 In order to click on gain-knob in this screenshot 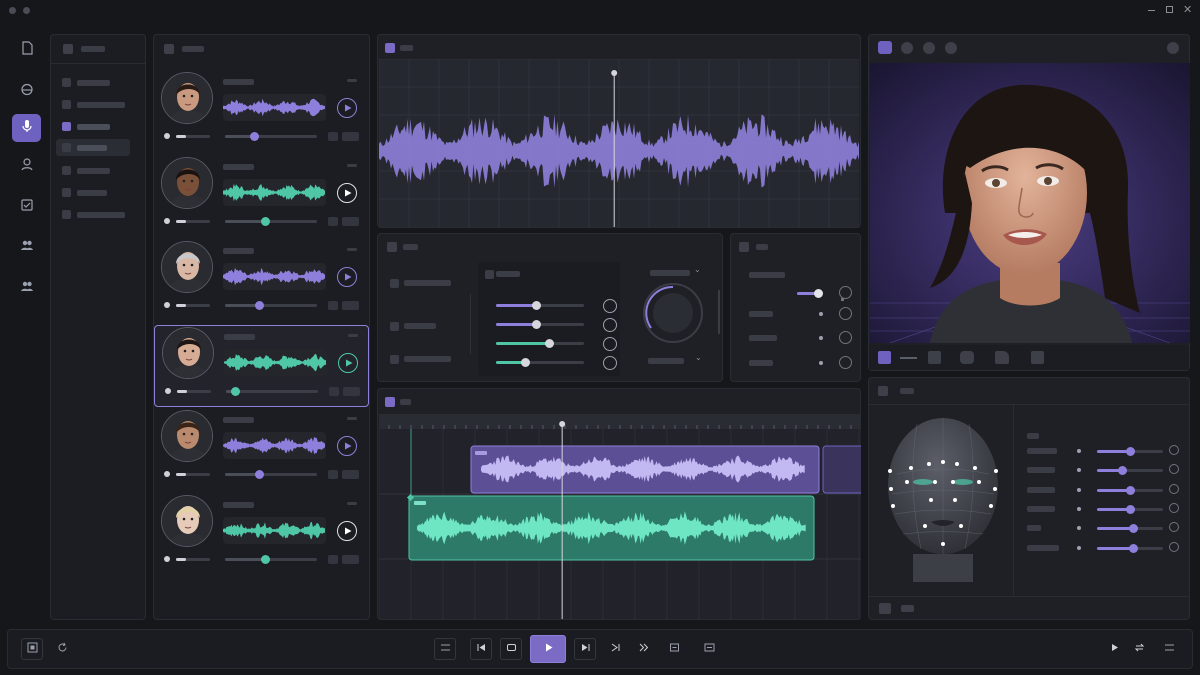, I will do `click(673, 313)`.